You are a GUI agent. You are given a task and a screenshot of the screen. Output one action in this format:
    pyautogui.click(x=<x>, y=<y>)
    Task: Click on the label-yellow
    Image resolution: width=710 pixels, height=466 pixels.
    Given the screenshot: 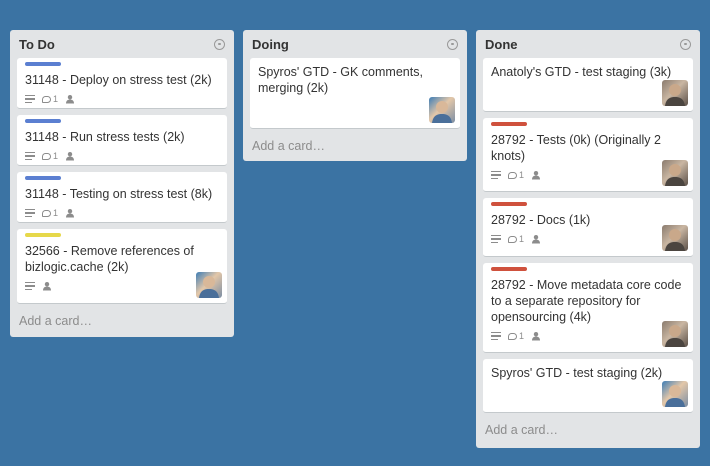 What is the action you would take?
    pyautogui.click(x=43, y=235)
    